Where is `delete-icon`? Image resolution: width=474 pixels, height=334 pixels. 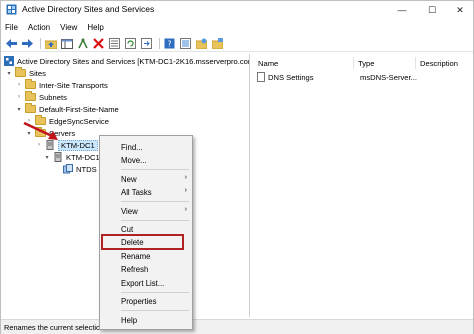
delete-icon is located at coordinates (98, 43).